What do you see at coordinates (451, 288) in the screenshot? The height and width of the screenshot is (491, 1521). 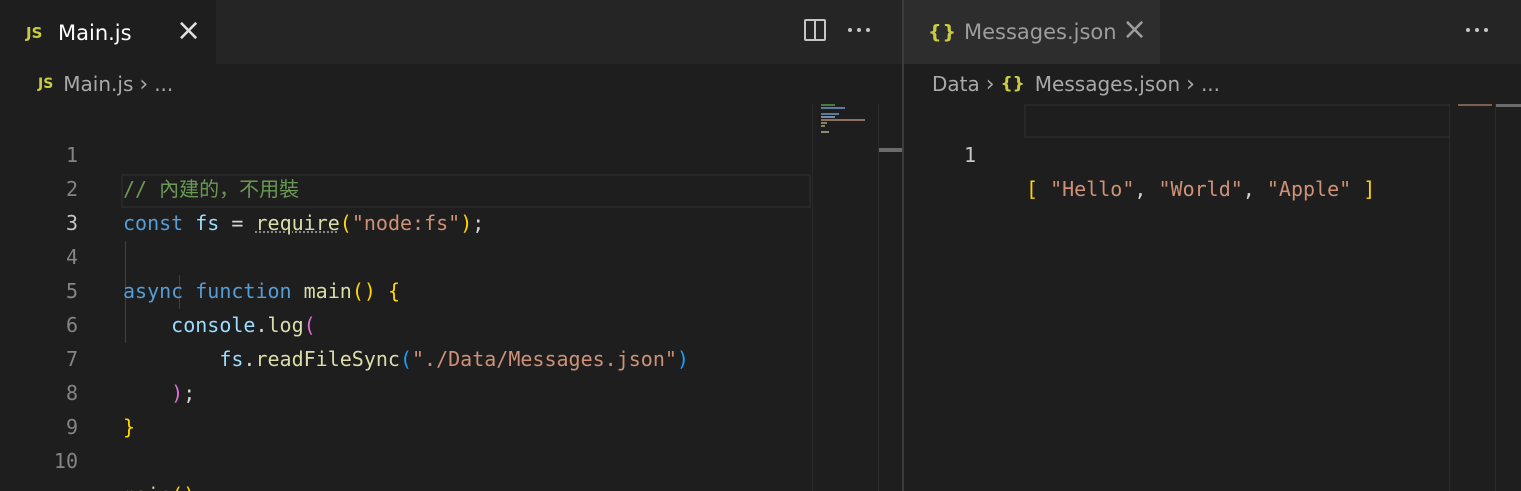 I see `code-line: 5 console.log(` at bounding box center [451, 288].